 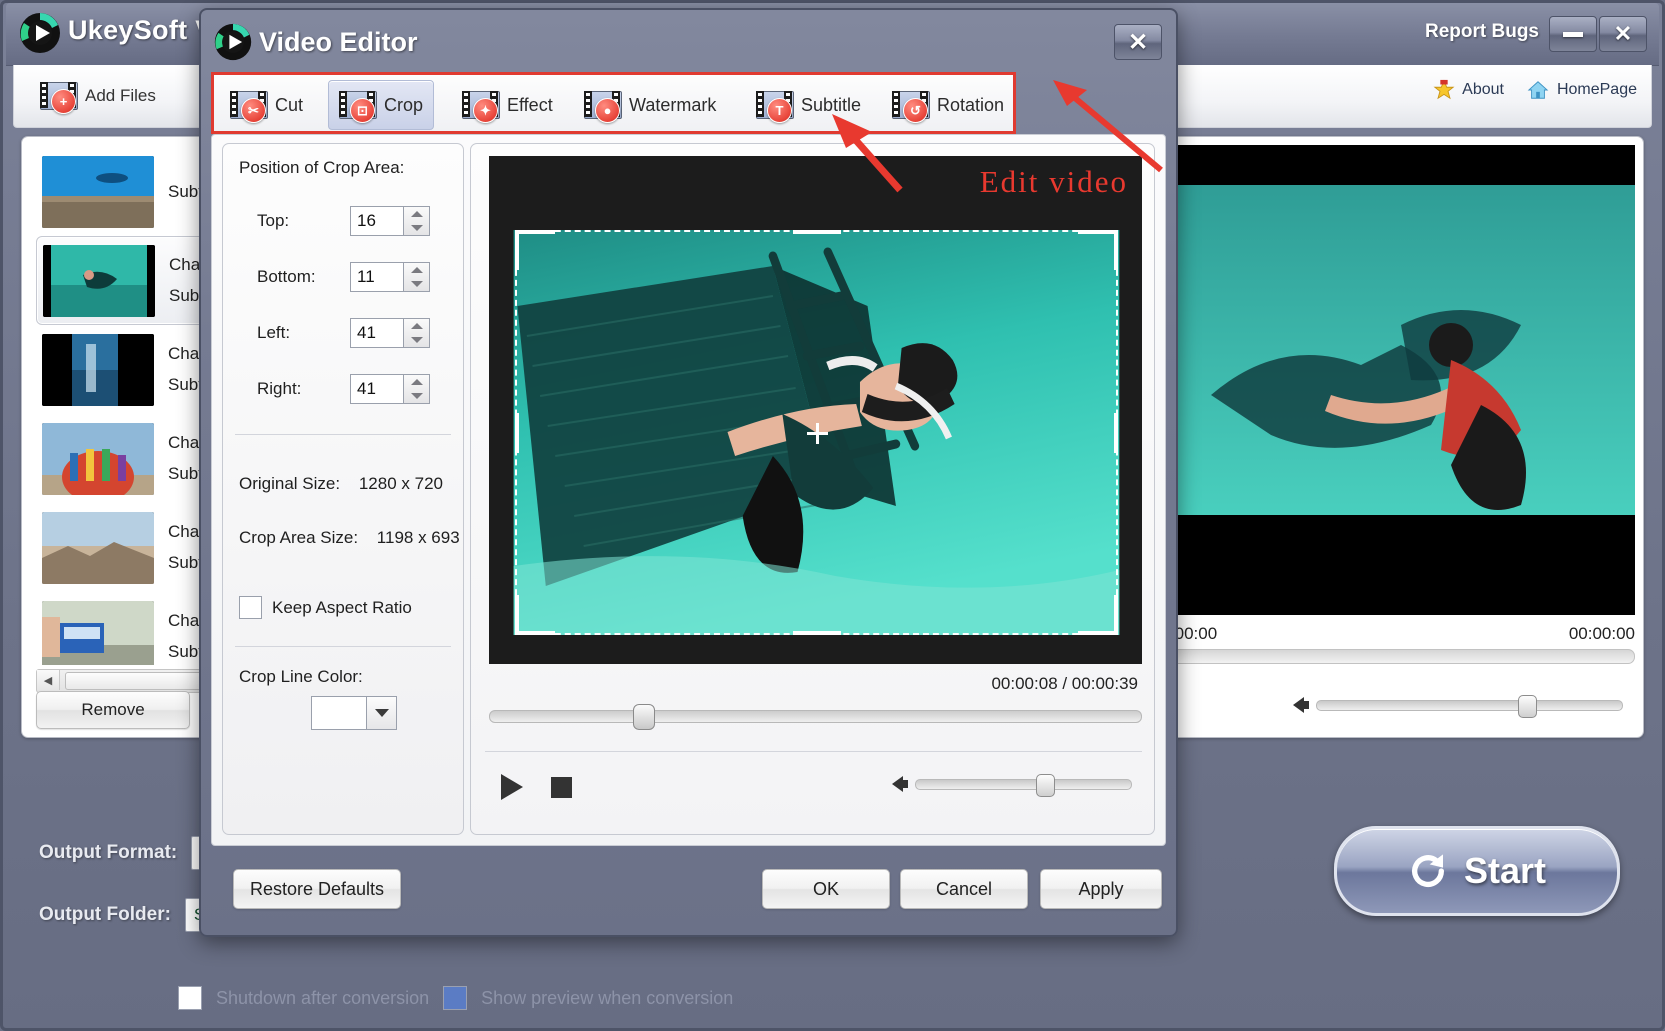 What do you see at coordinates (1116, 615) in the screenshot?
I see `crop-handle-right-bottom` at bounding box center [1116, 615].